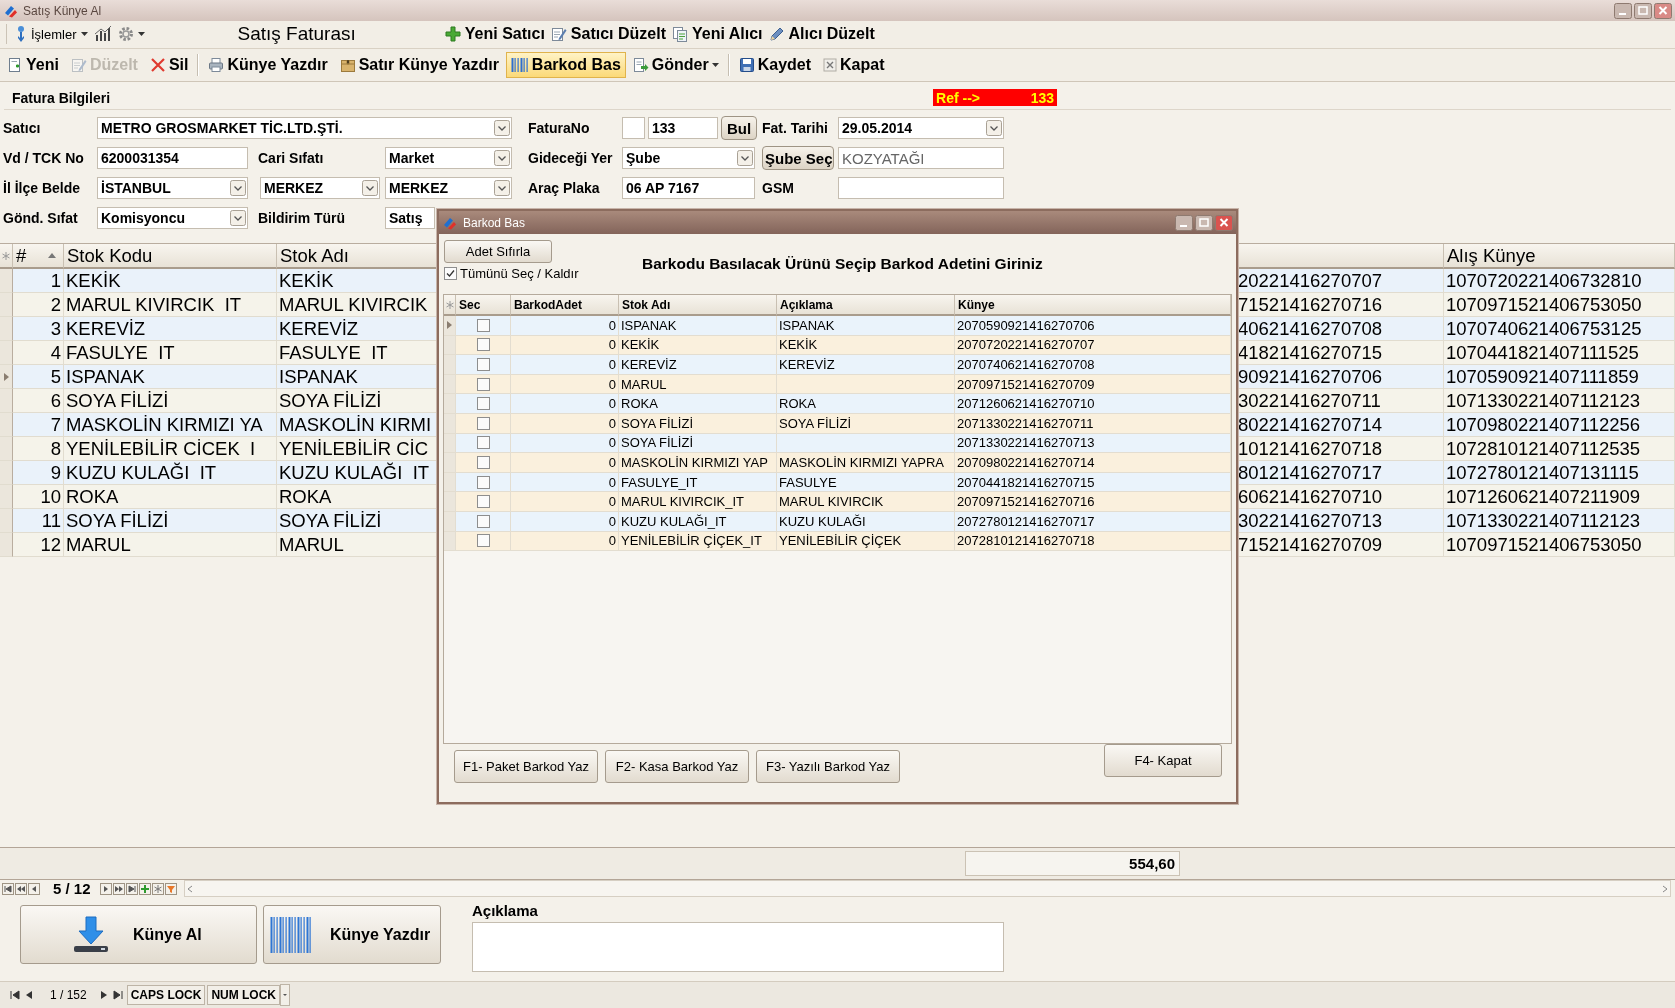  I want to click on last-page-button, so click(117, 995).